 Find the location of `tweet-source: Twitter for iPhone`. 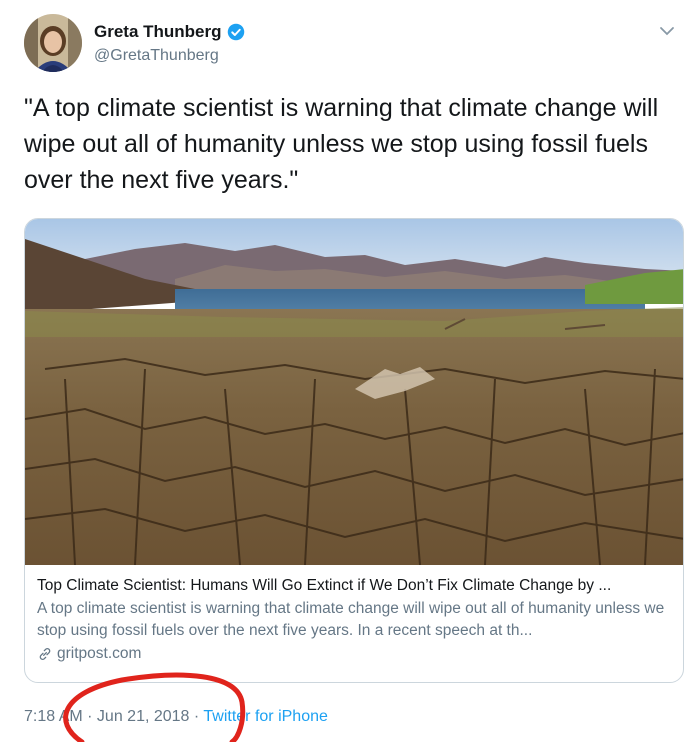

tweet-source: Twitter for iPhone is located at coordinates (265, 716).